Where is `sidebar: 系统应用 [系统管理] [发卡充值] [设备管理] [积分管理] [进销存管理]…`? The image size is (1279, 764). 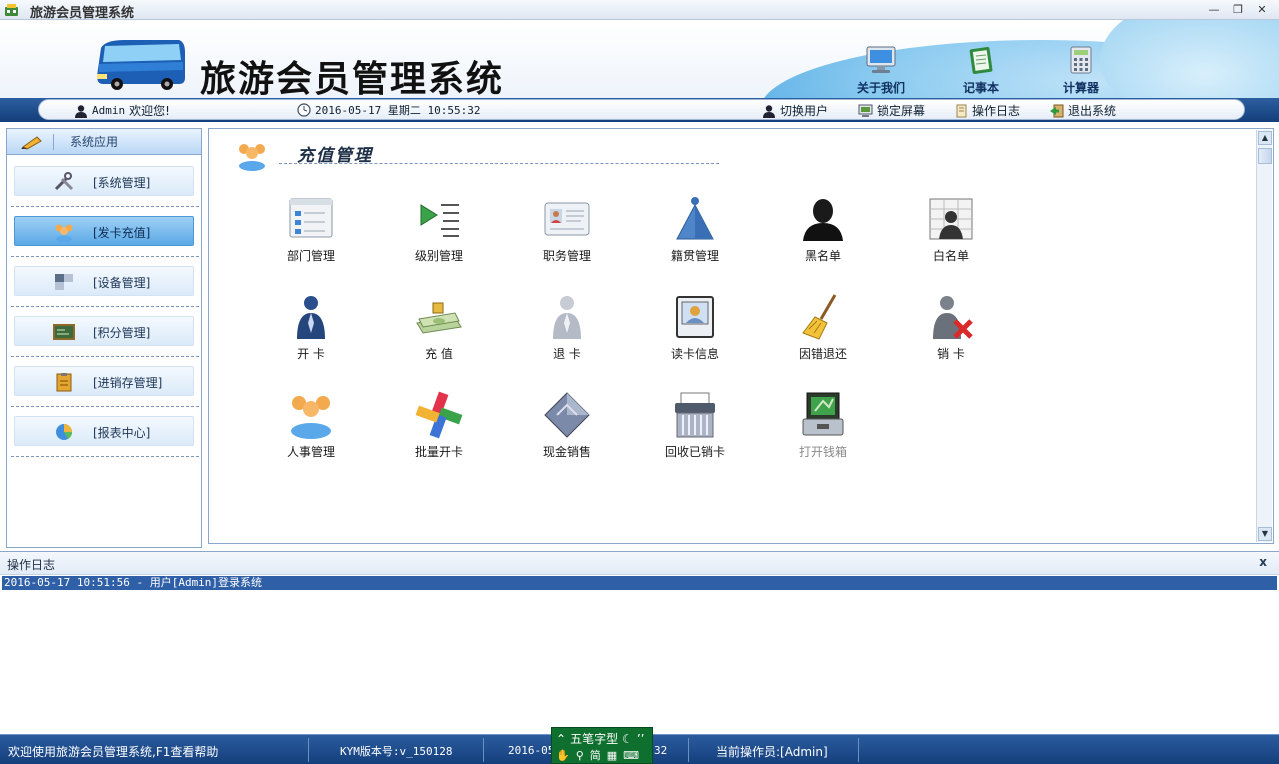
sidebar: 系统应用 [系统管理] [发卡充值] [设备管理] [积分管理] [进销存管理]… is located at coordinates (104, 338).